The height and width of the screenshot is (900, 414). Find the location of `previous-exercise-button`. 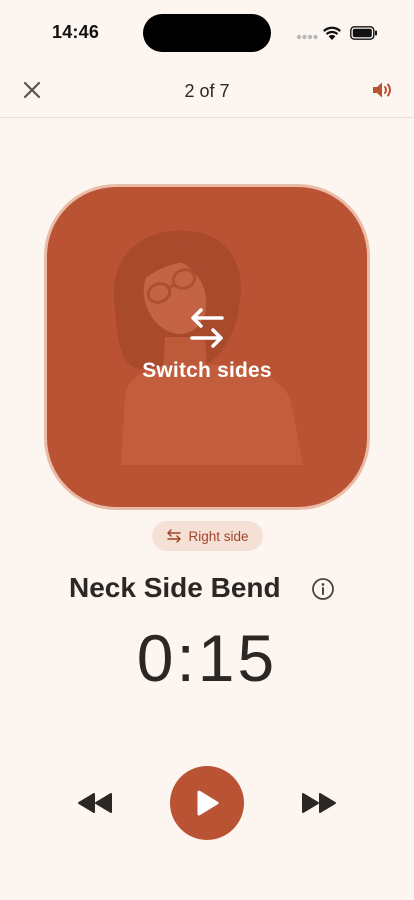

previous-exercise-button is located at coordinates (95, 803).